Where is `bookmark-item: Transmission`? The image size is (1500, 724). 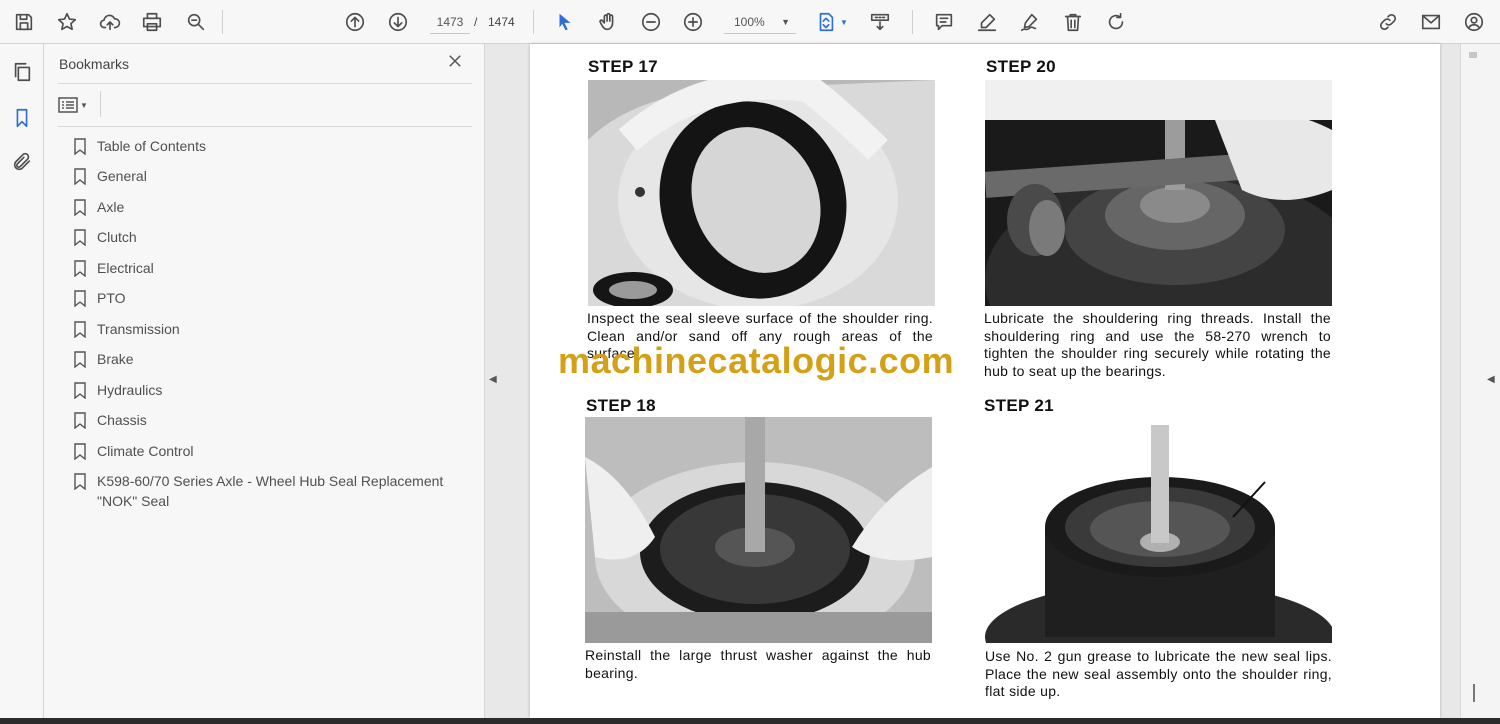
bookmark-item: Transmission is located at coordinates (279, 329).